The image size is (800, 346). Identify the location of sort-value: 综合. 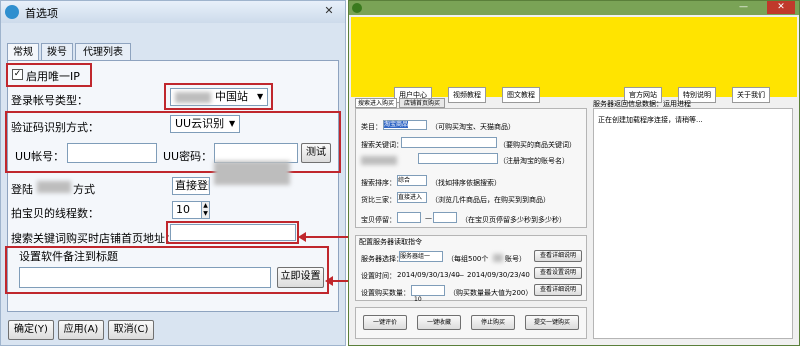
(404, 180).